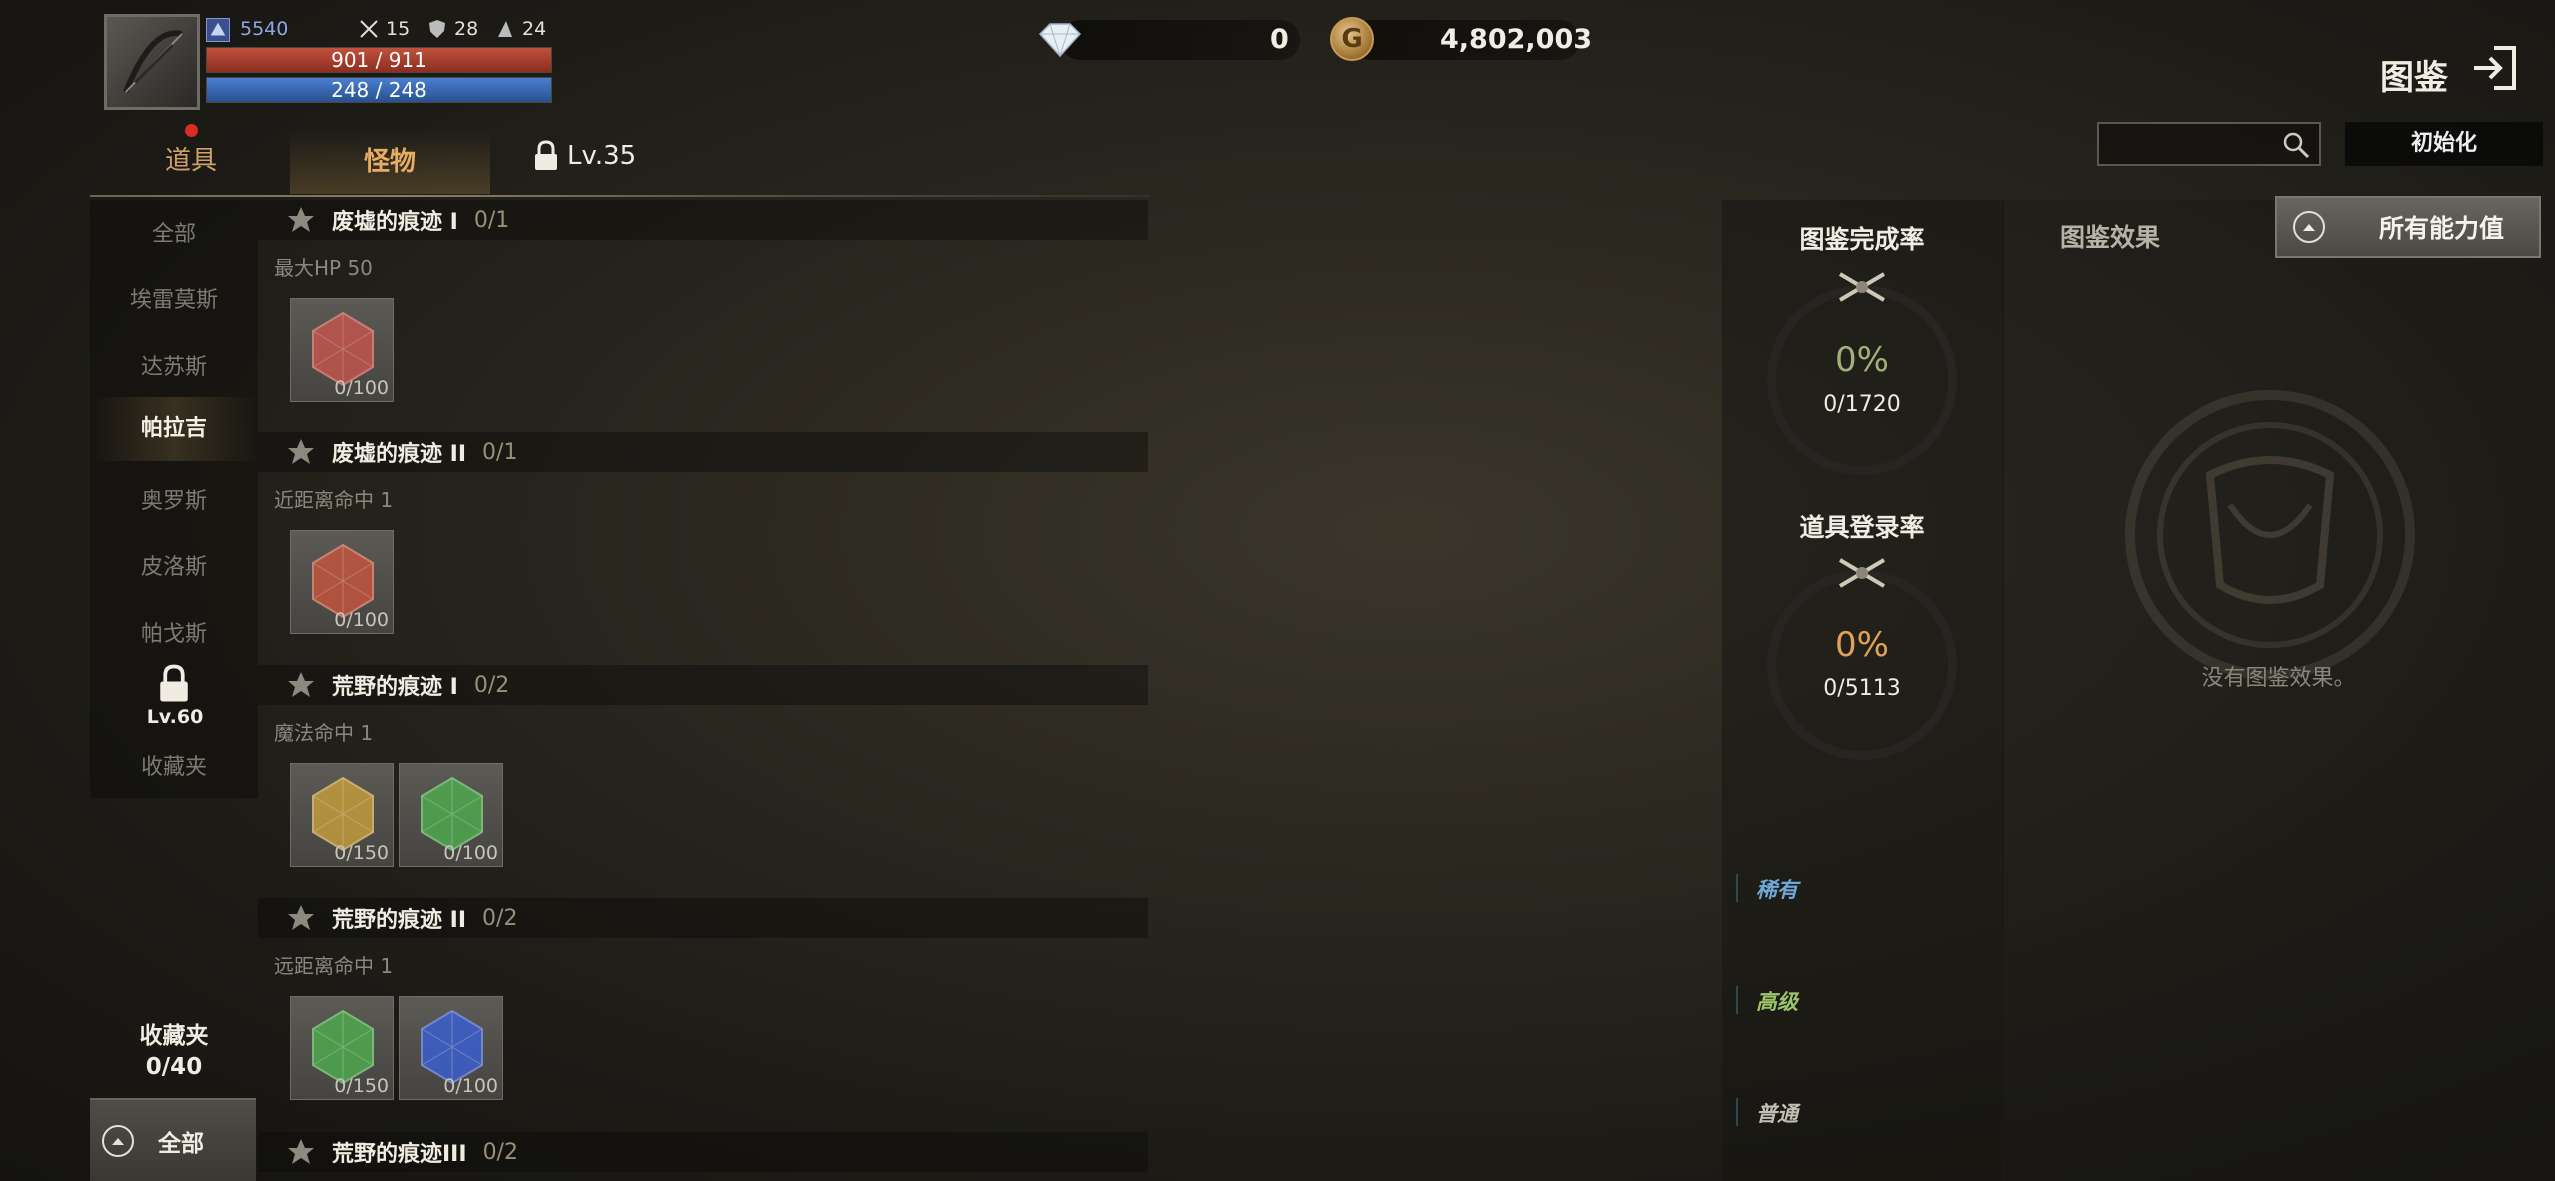 The width and height of the screenshot is (2555, 1181). I want to click on character-portrait, so click(152, 62).